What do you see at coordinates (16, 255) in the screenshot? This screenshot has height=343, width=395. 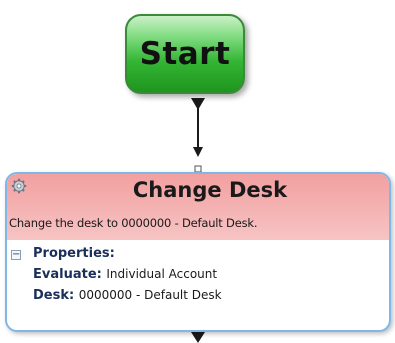 I see `collapse-icon: −` at bounding box center [16, 255].